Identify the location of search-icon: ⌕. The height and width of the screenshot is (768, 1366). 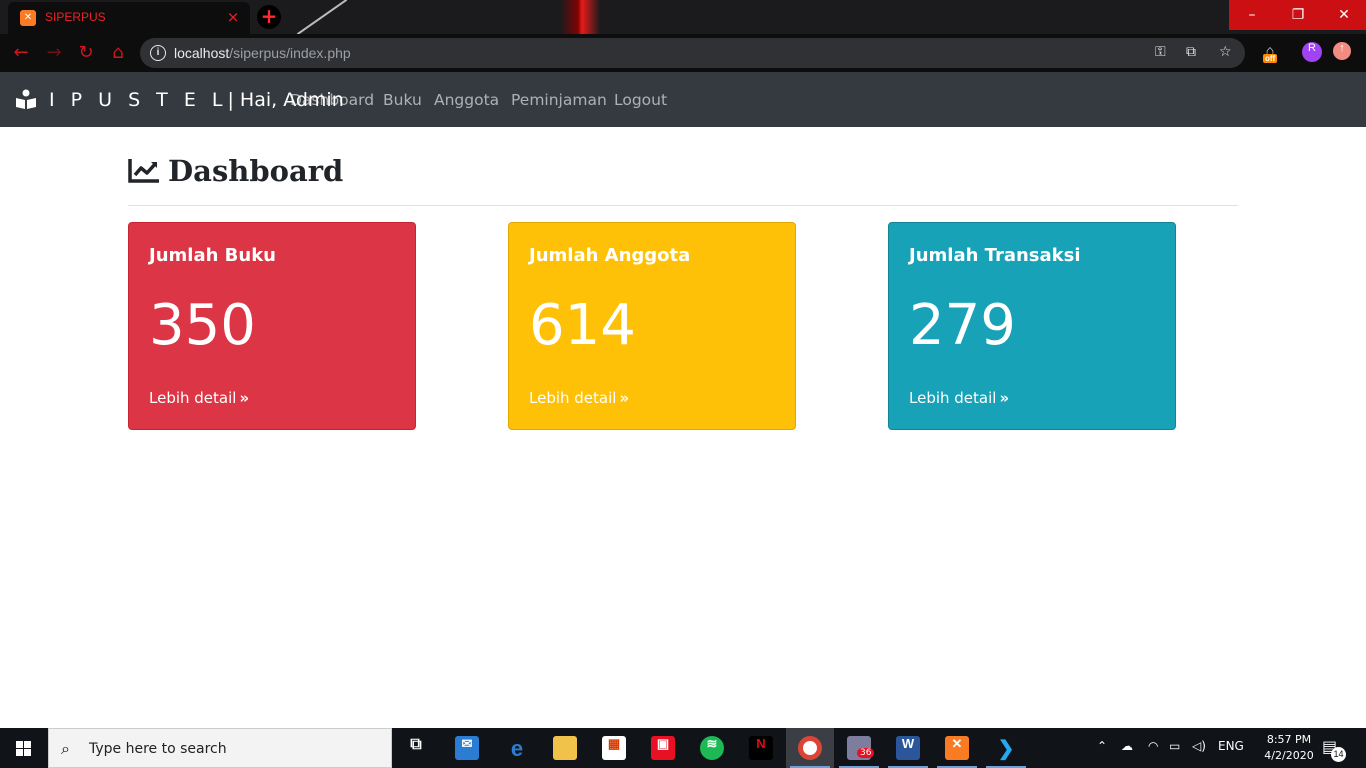
(65, 748).